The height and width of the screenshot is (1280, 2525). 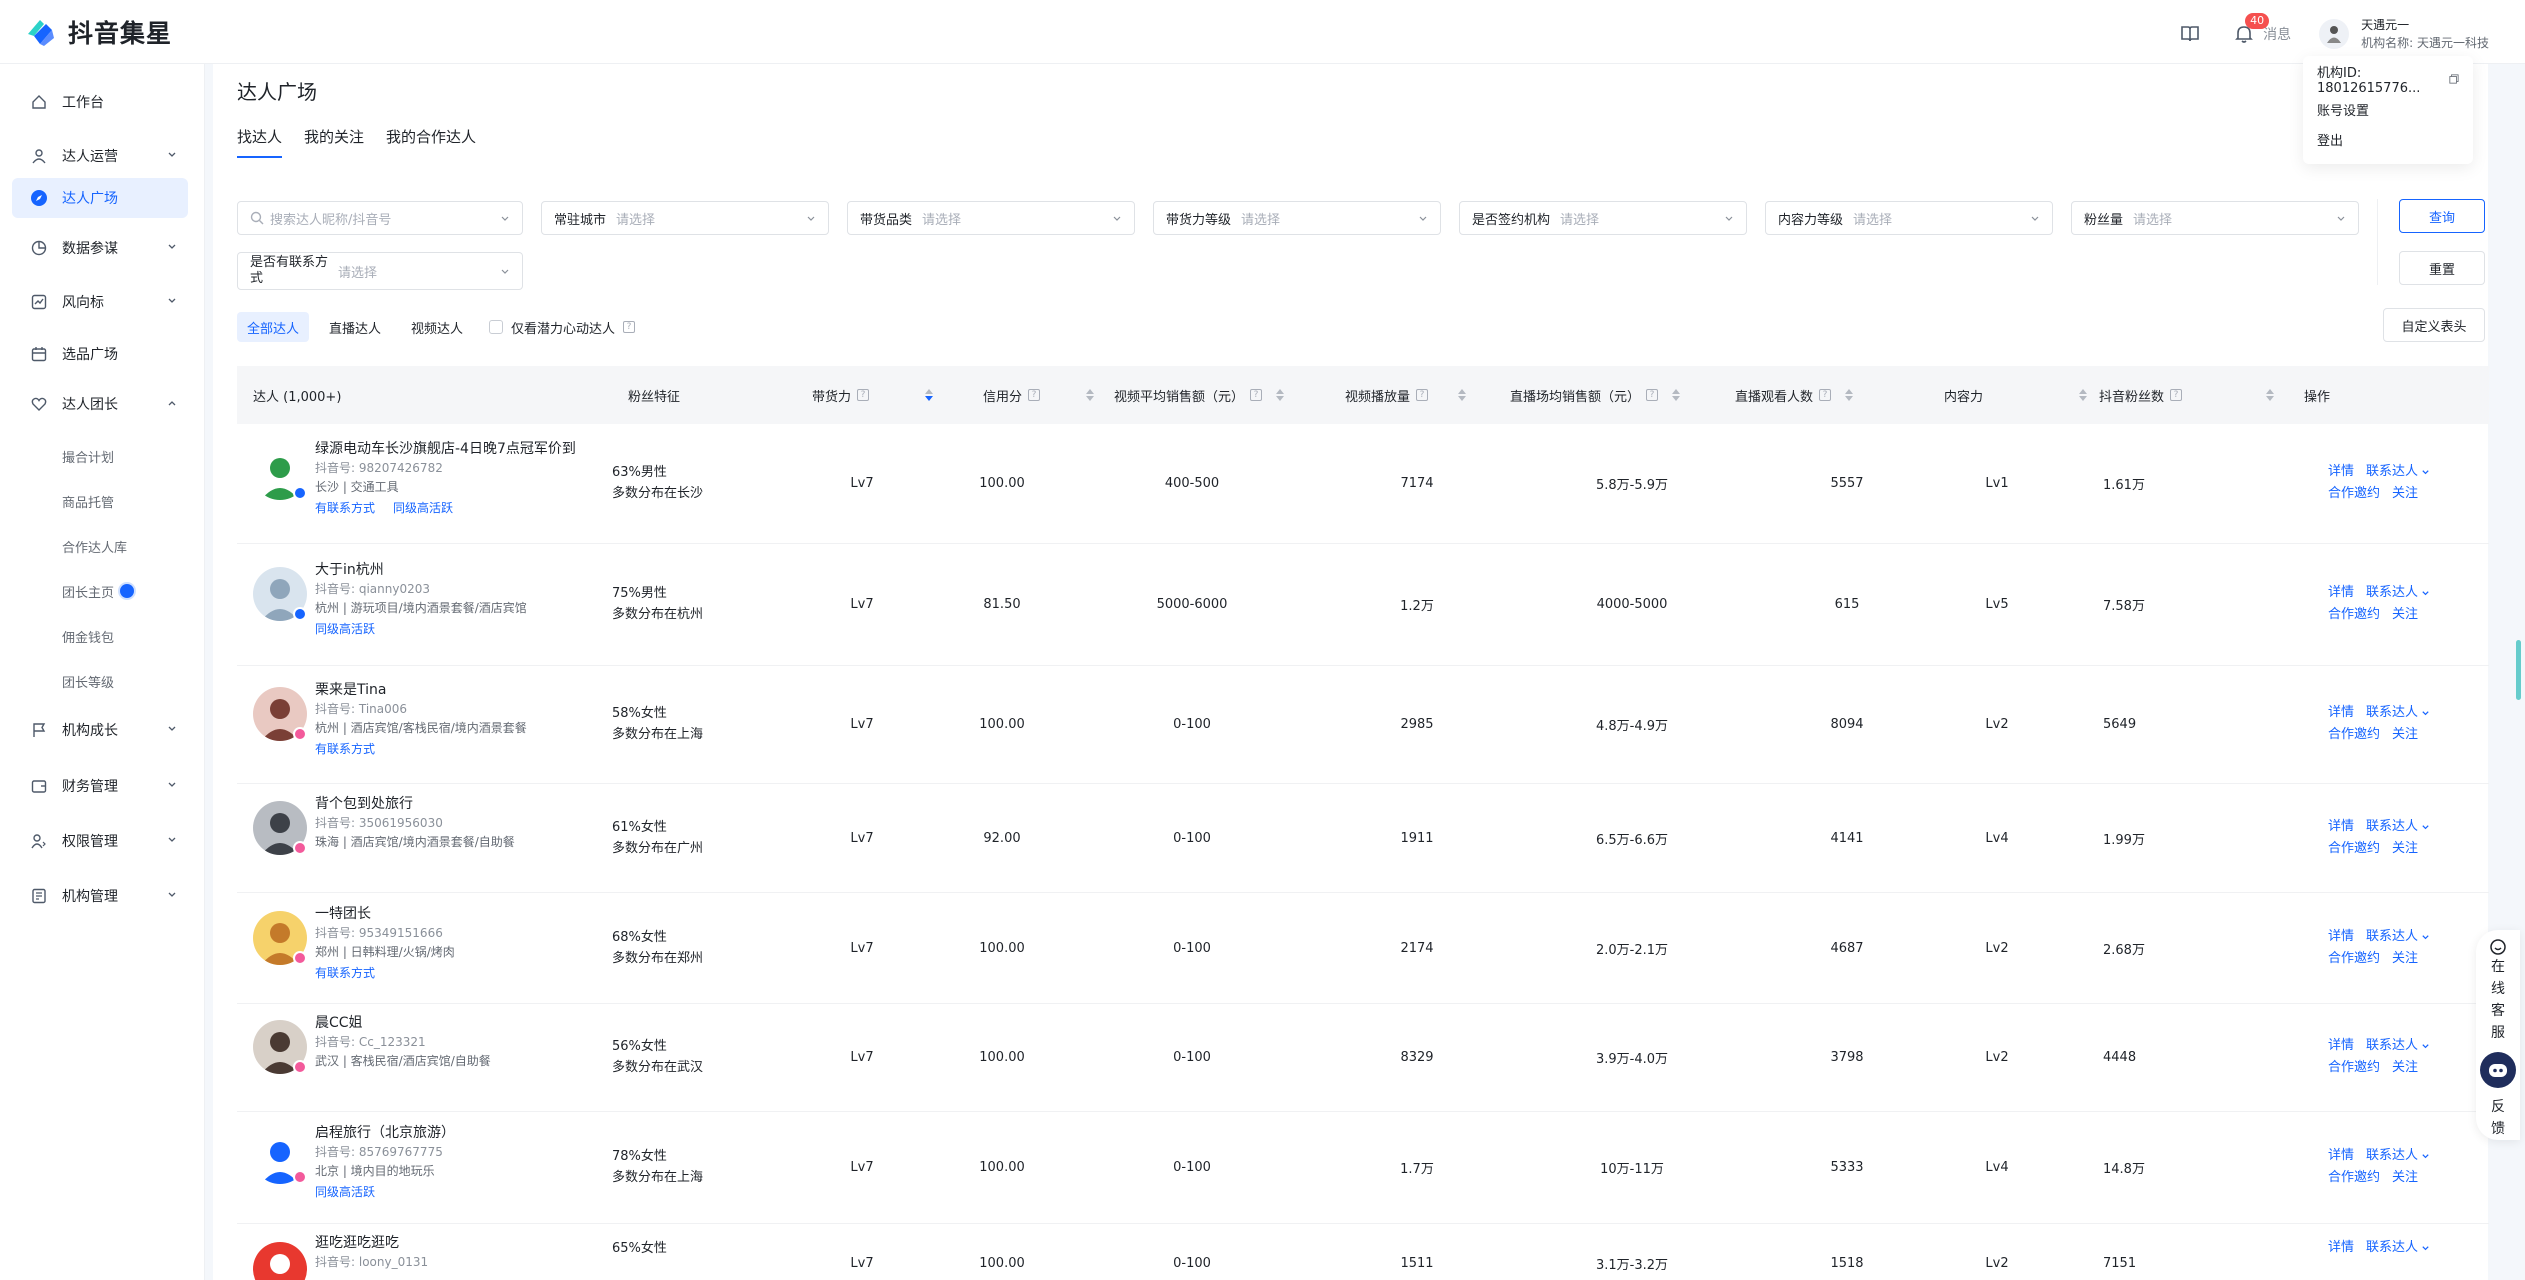 What do you see at coordinates (2215, 218) in the screenshot?
I see `fans-count-select: 粉丝量 请选择` at bounding box center [2215, 218].